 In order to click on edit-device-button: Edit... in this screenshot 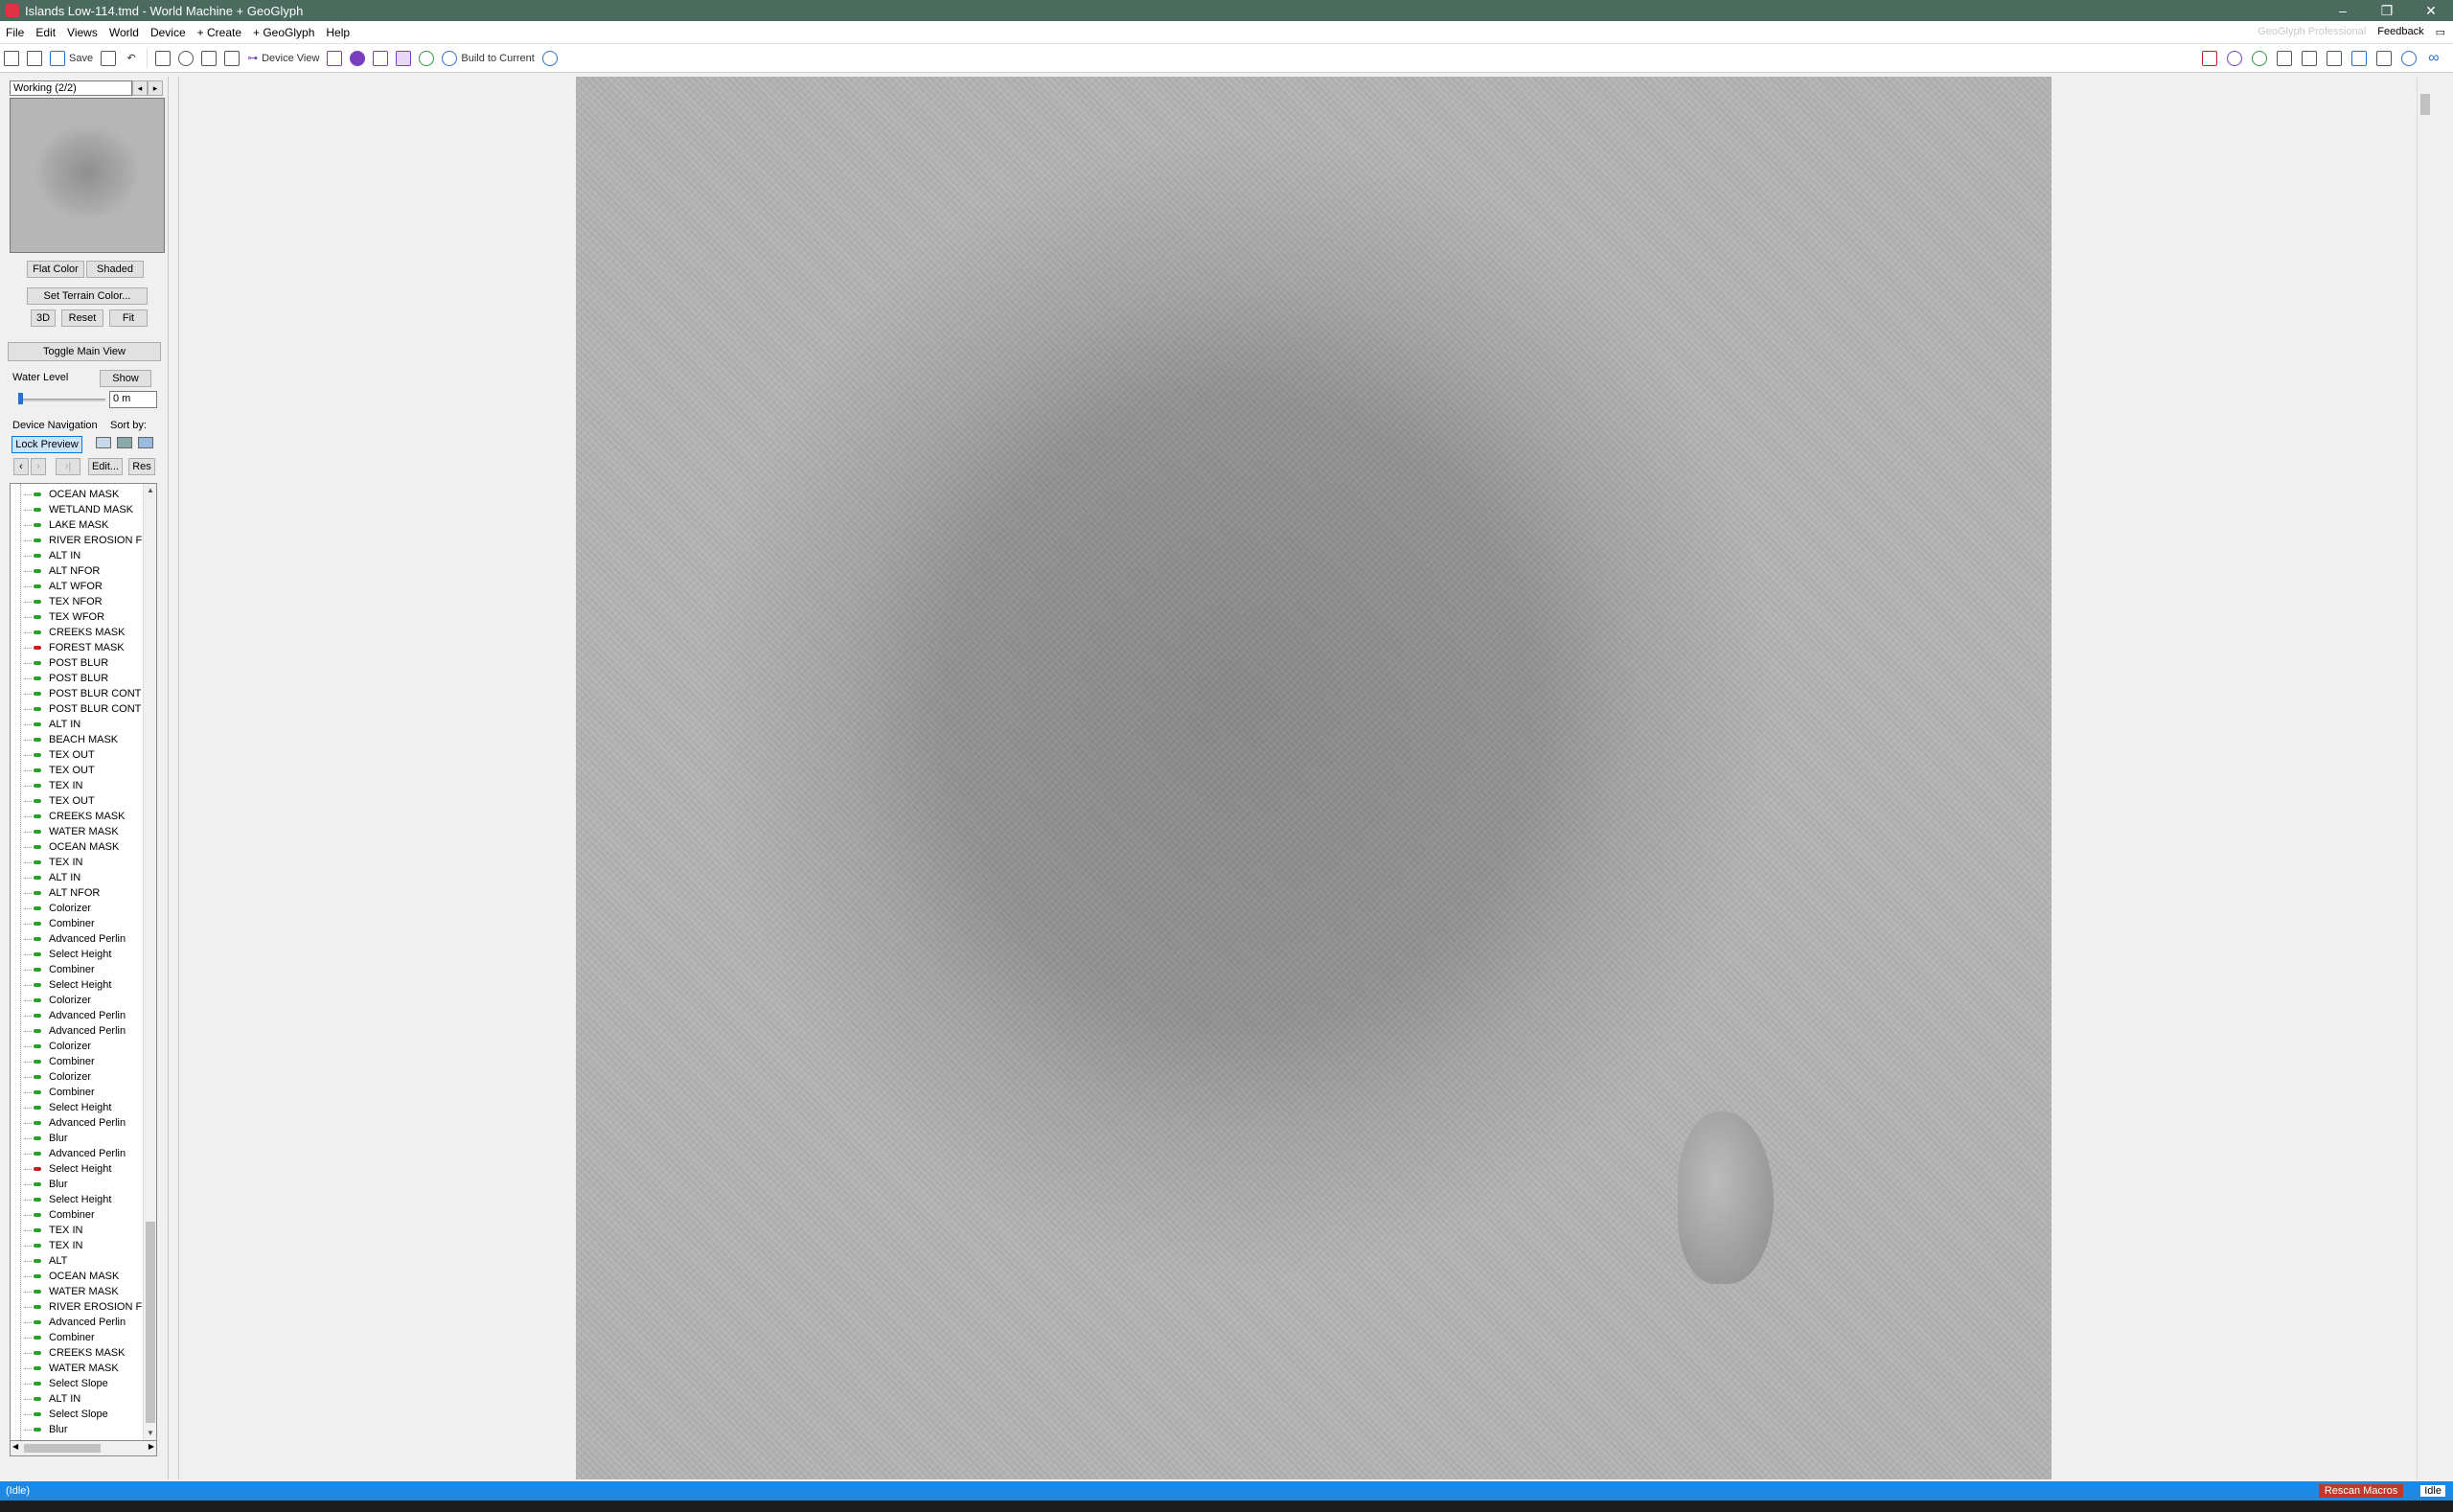, I will do `click(105, 467)`.